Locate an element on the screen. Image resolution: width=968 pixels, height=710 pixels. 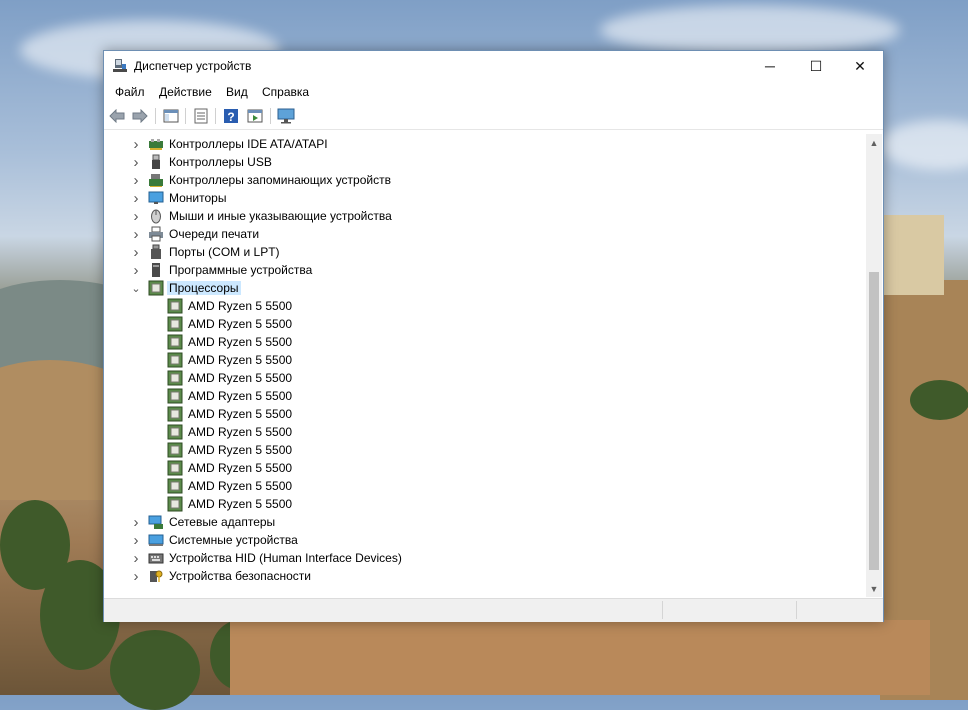
tree-category-row: › Порты (COM и LPT) is located at coordinates (485, 252).